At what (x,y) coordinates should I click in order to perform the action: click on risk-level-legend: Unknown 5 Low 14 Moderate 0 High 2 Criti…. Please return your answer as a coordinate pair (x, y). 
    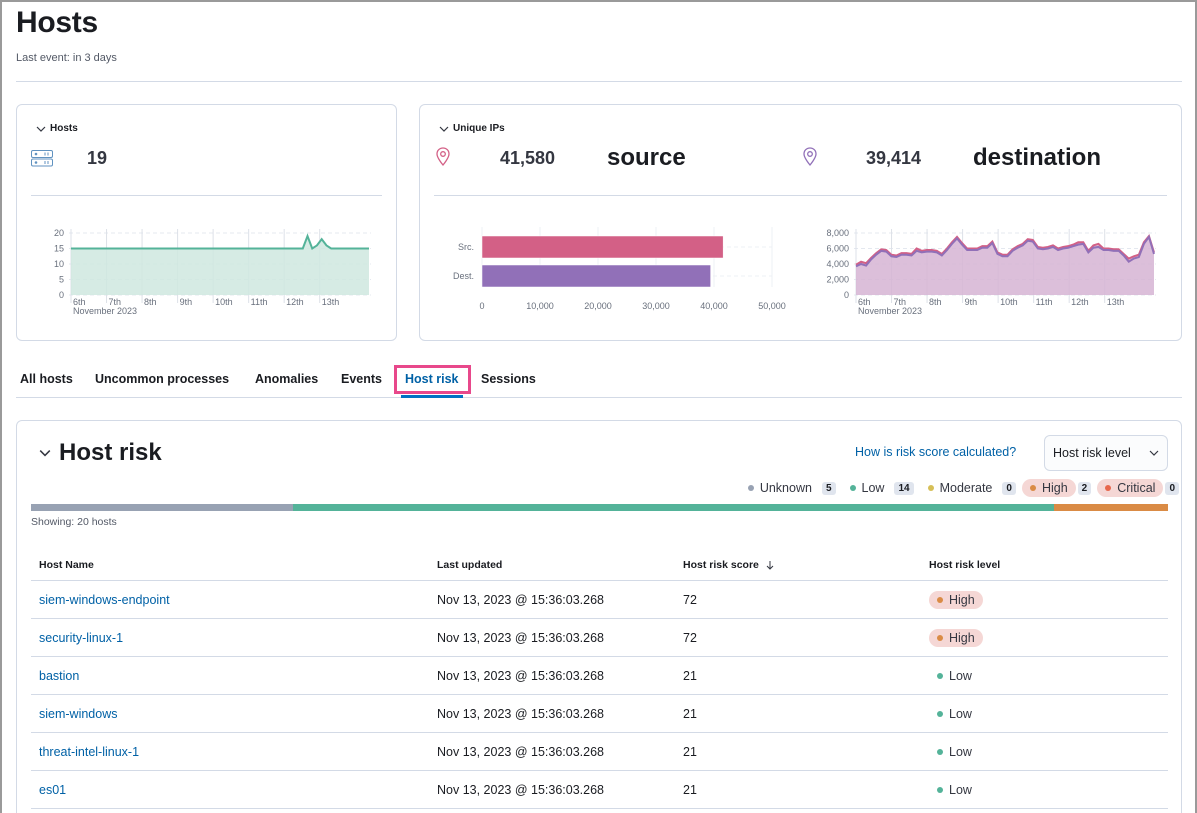
    Looking at the image, I should click on (956, 488).